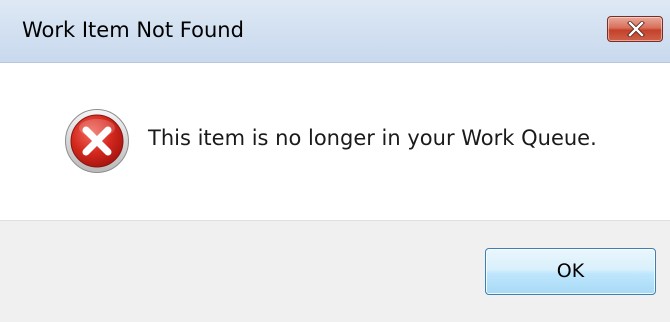  What do you see at coordinates (133, 30) in the screenshot?
I see `window-title: Work Item Not Found` at bounding box center [133, 30].